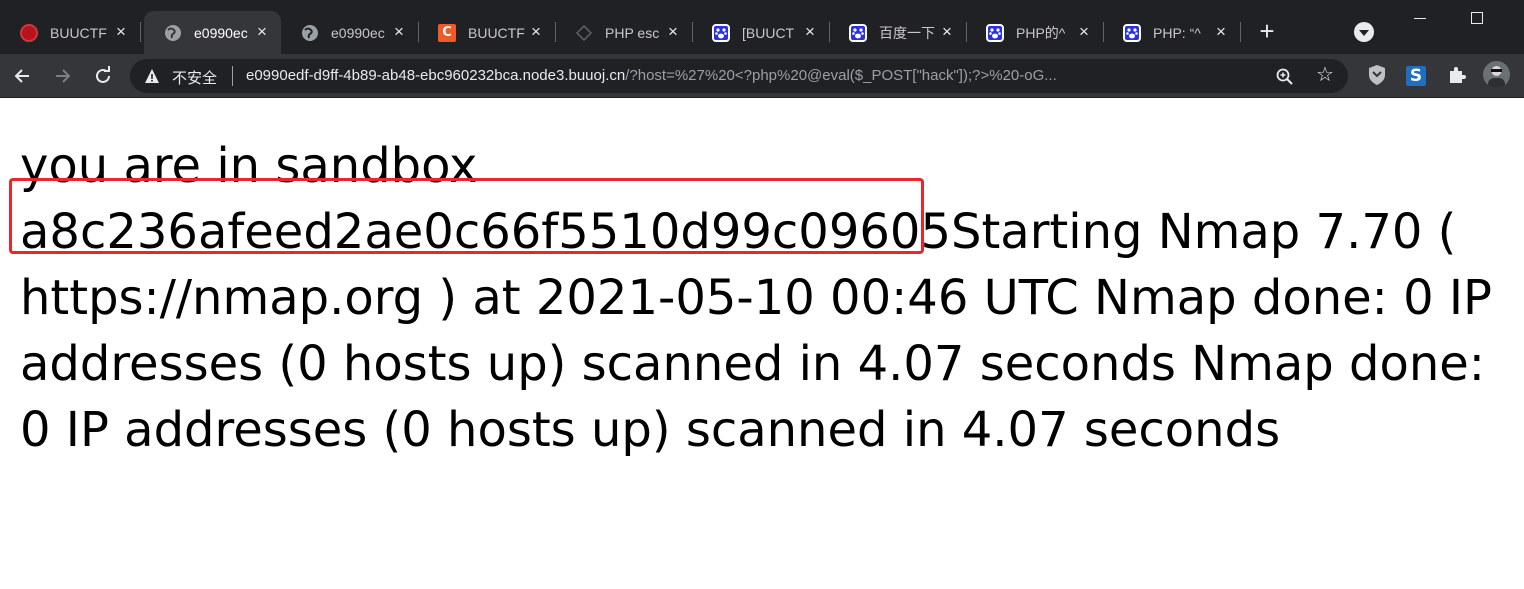  What do you see at coordinates (1377, 75) in the screenshot?
I see `shield-extension-icon` at bounding box center [1377, 75].